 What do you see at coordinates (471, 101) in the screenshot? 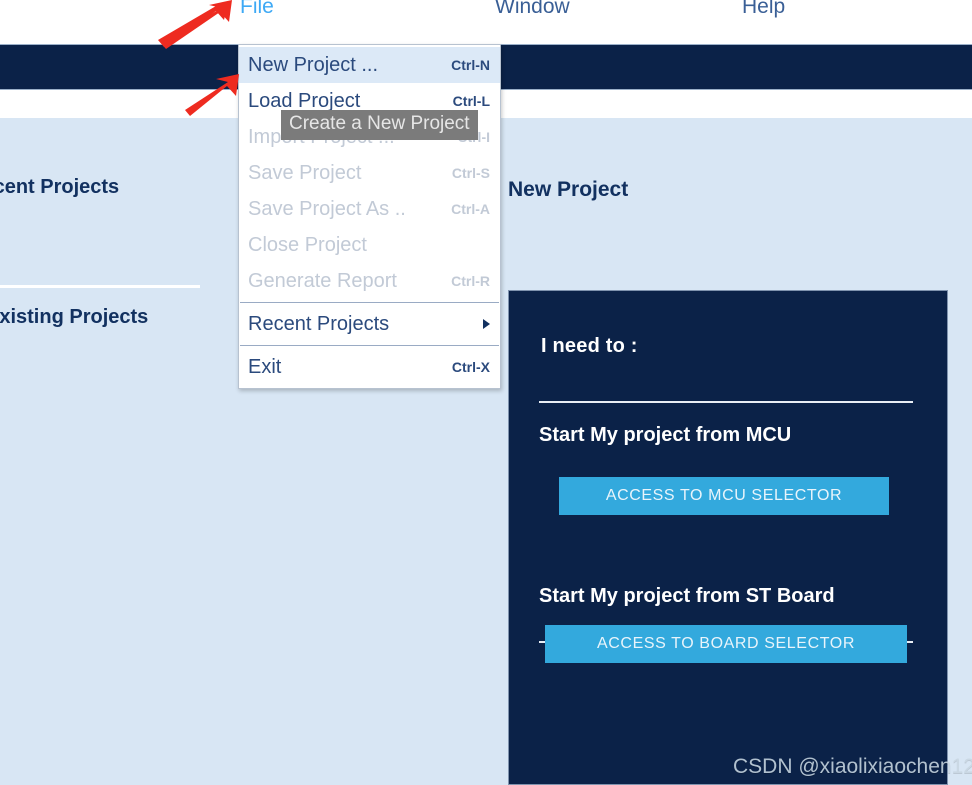
I see `menu-item-shortcut: Ctrl-L` at bounding box center [471, 101].